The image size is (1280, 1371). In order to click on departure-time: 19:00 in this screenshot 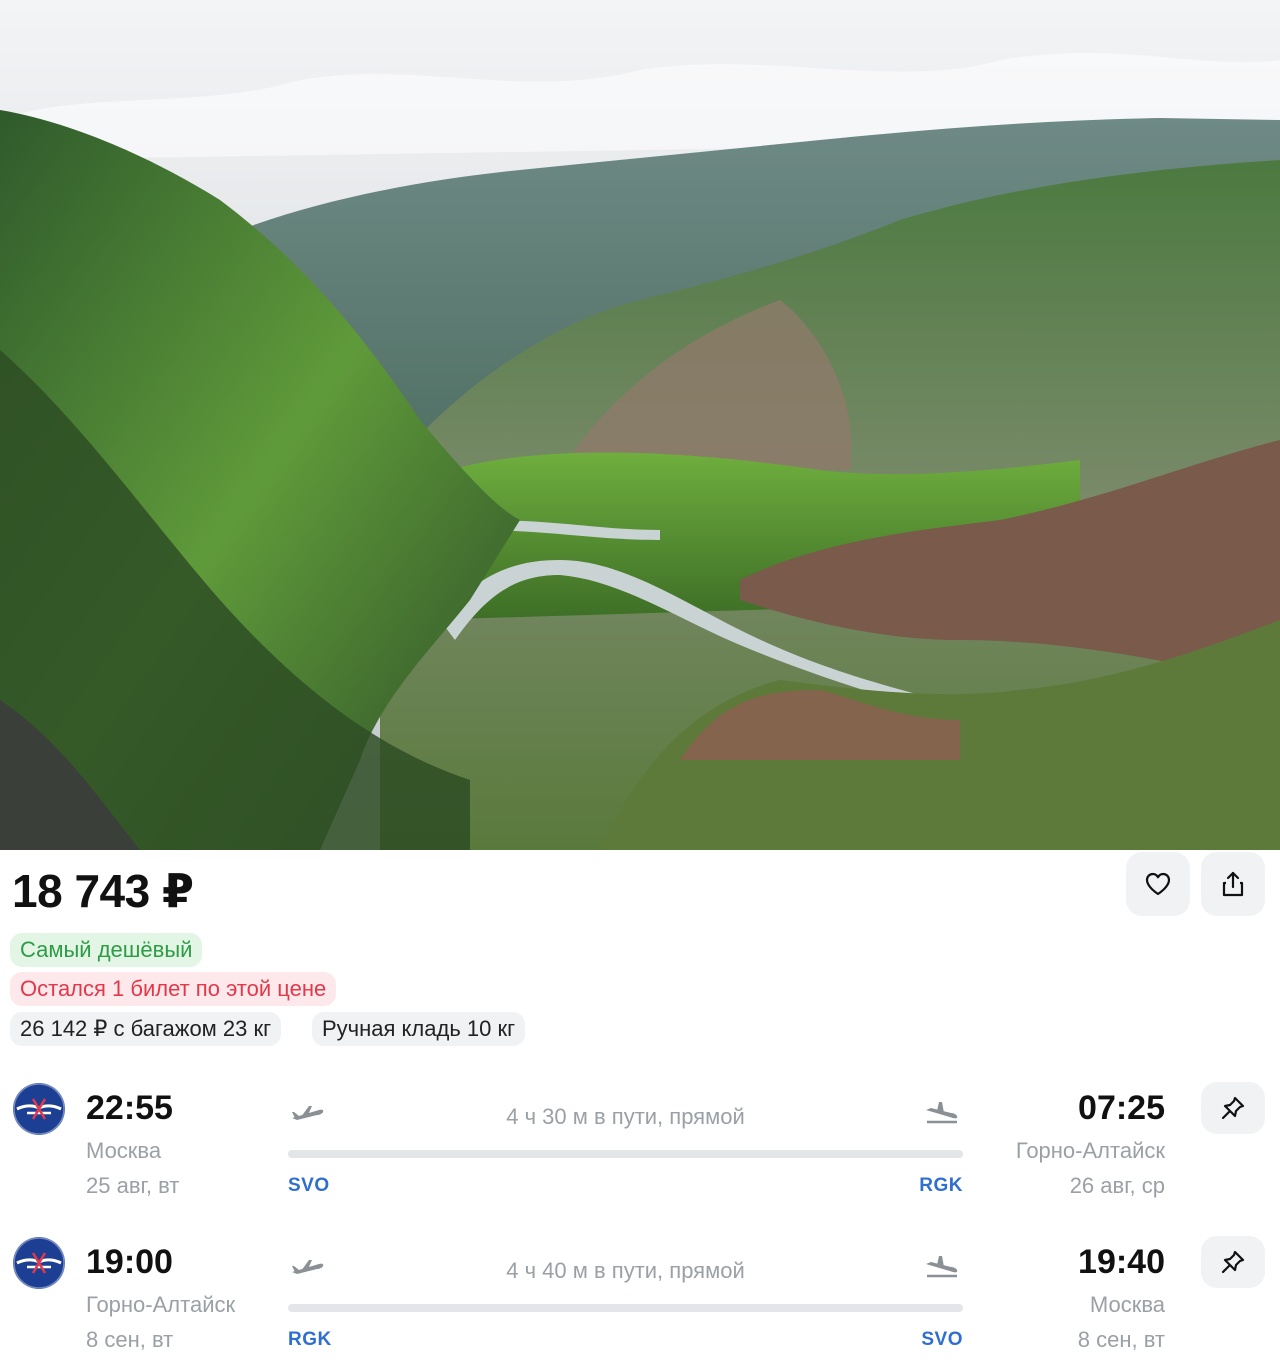, I will do `click(129, 1262)`.